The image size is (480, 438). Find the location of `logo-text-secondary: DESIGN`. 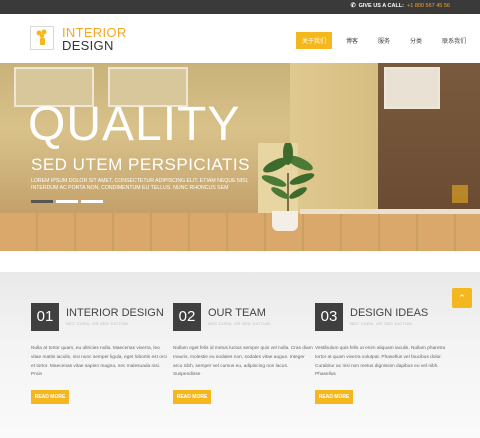

logo-text-secondary: DESIGN is located at coordinates (88, 45).